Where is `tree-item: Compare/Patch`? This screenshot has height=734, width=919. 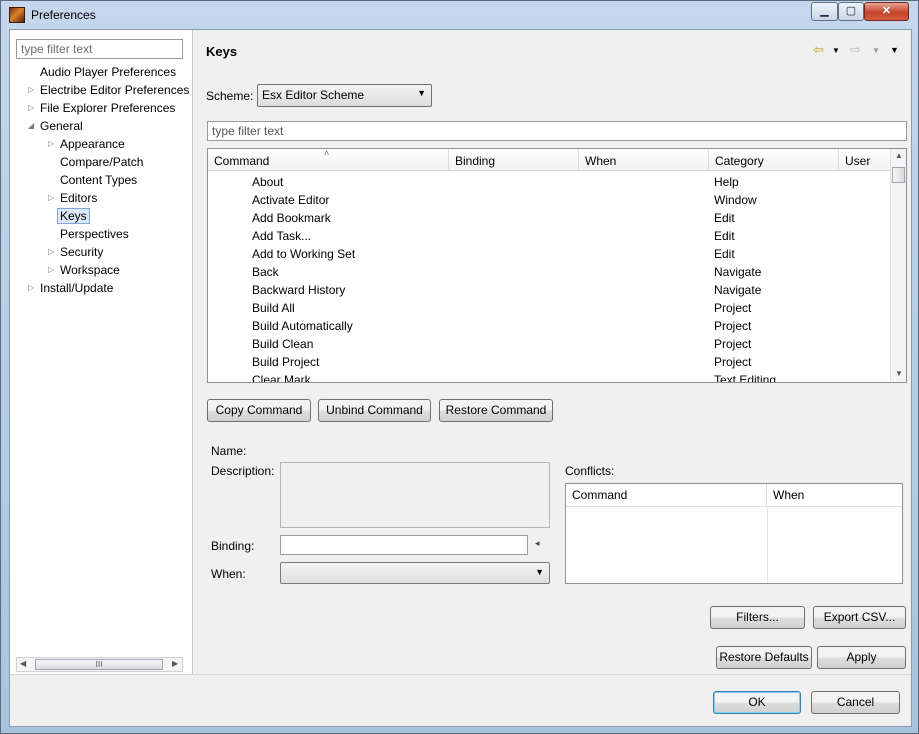 tree-item: Compare/Patch is located at coordinates (101, 162).